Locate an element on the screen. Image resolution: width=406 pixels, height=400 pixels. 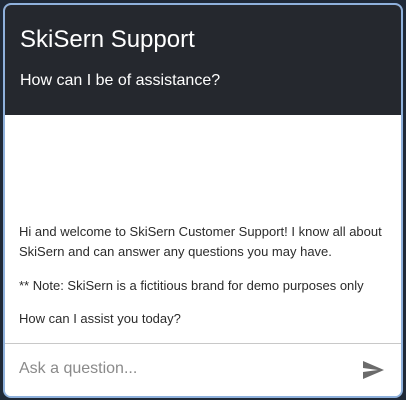
chat-subtitle: How can I be of assistance? is located at coordinates (120, 80).